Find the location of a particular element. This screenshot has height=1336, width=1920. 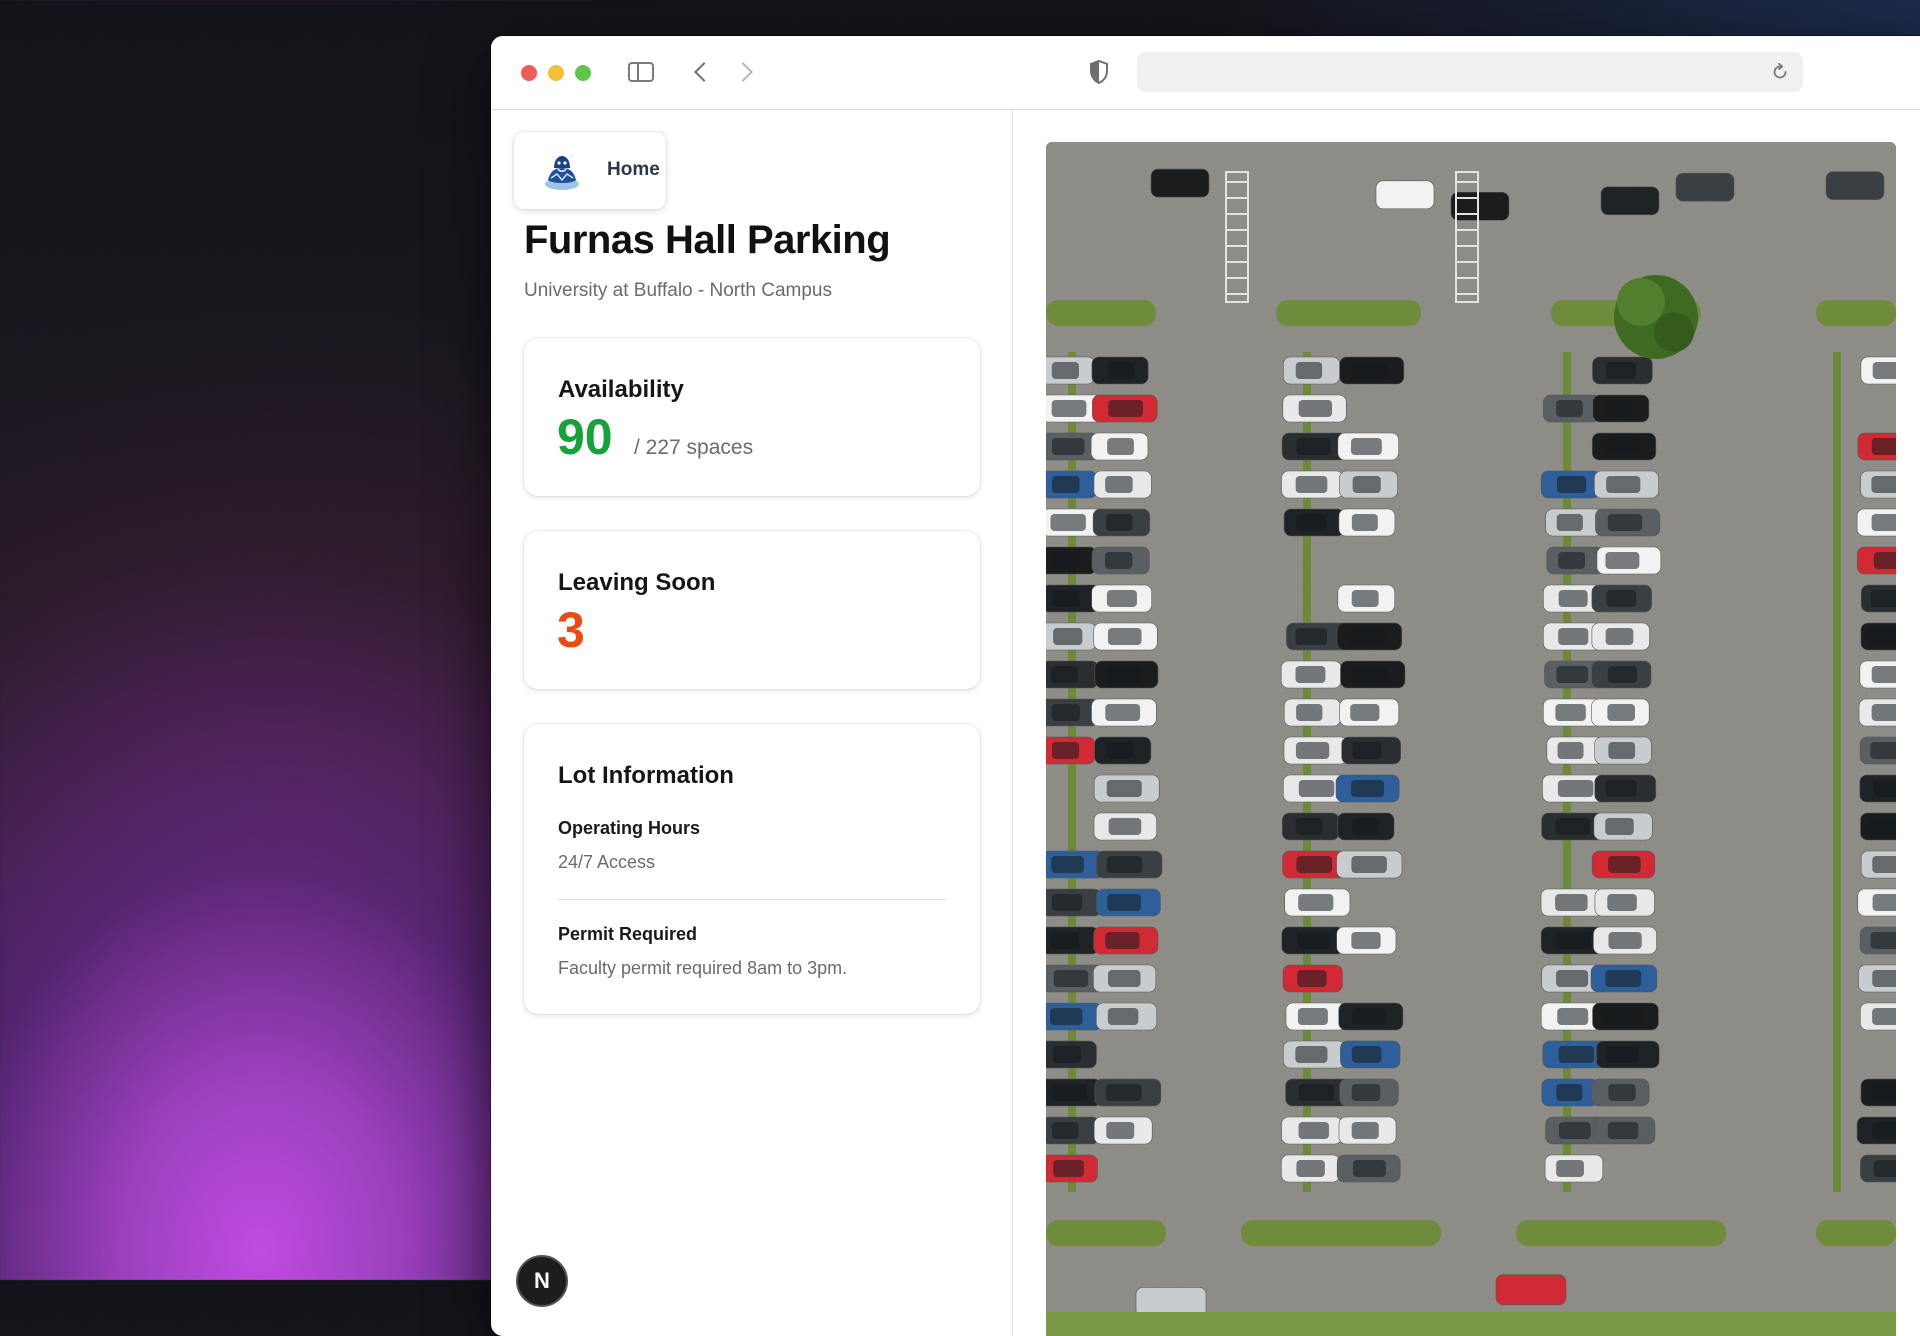

panel-divider is located at coordinates (1012, 723).